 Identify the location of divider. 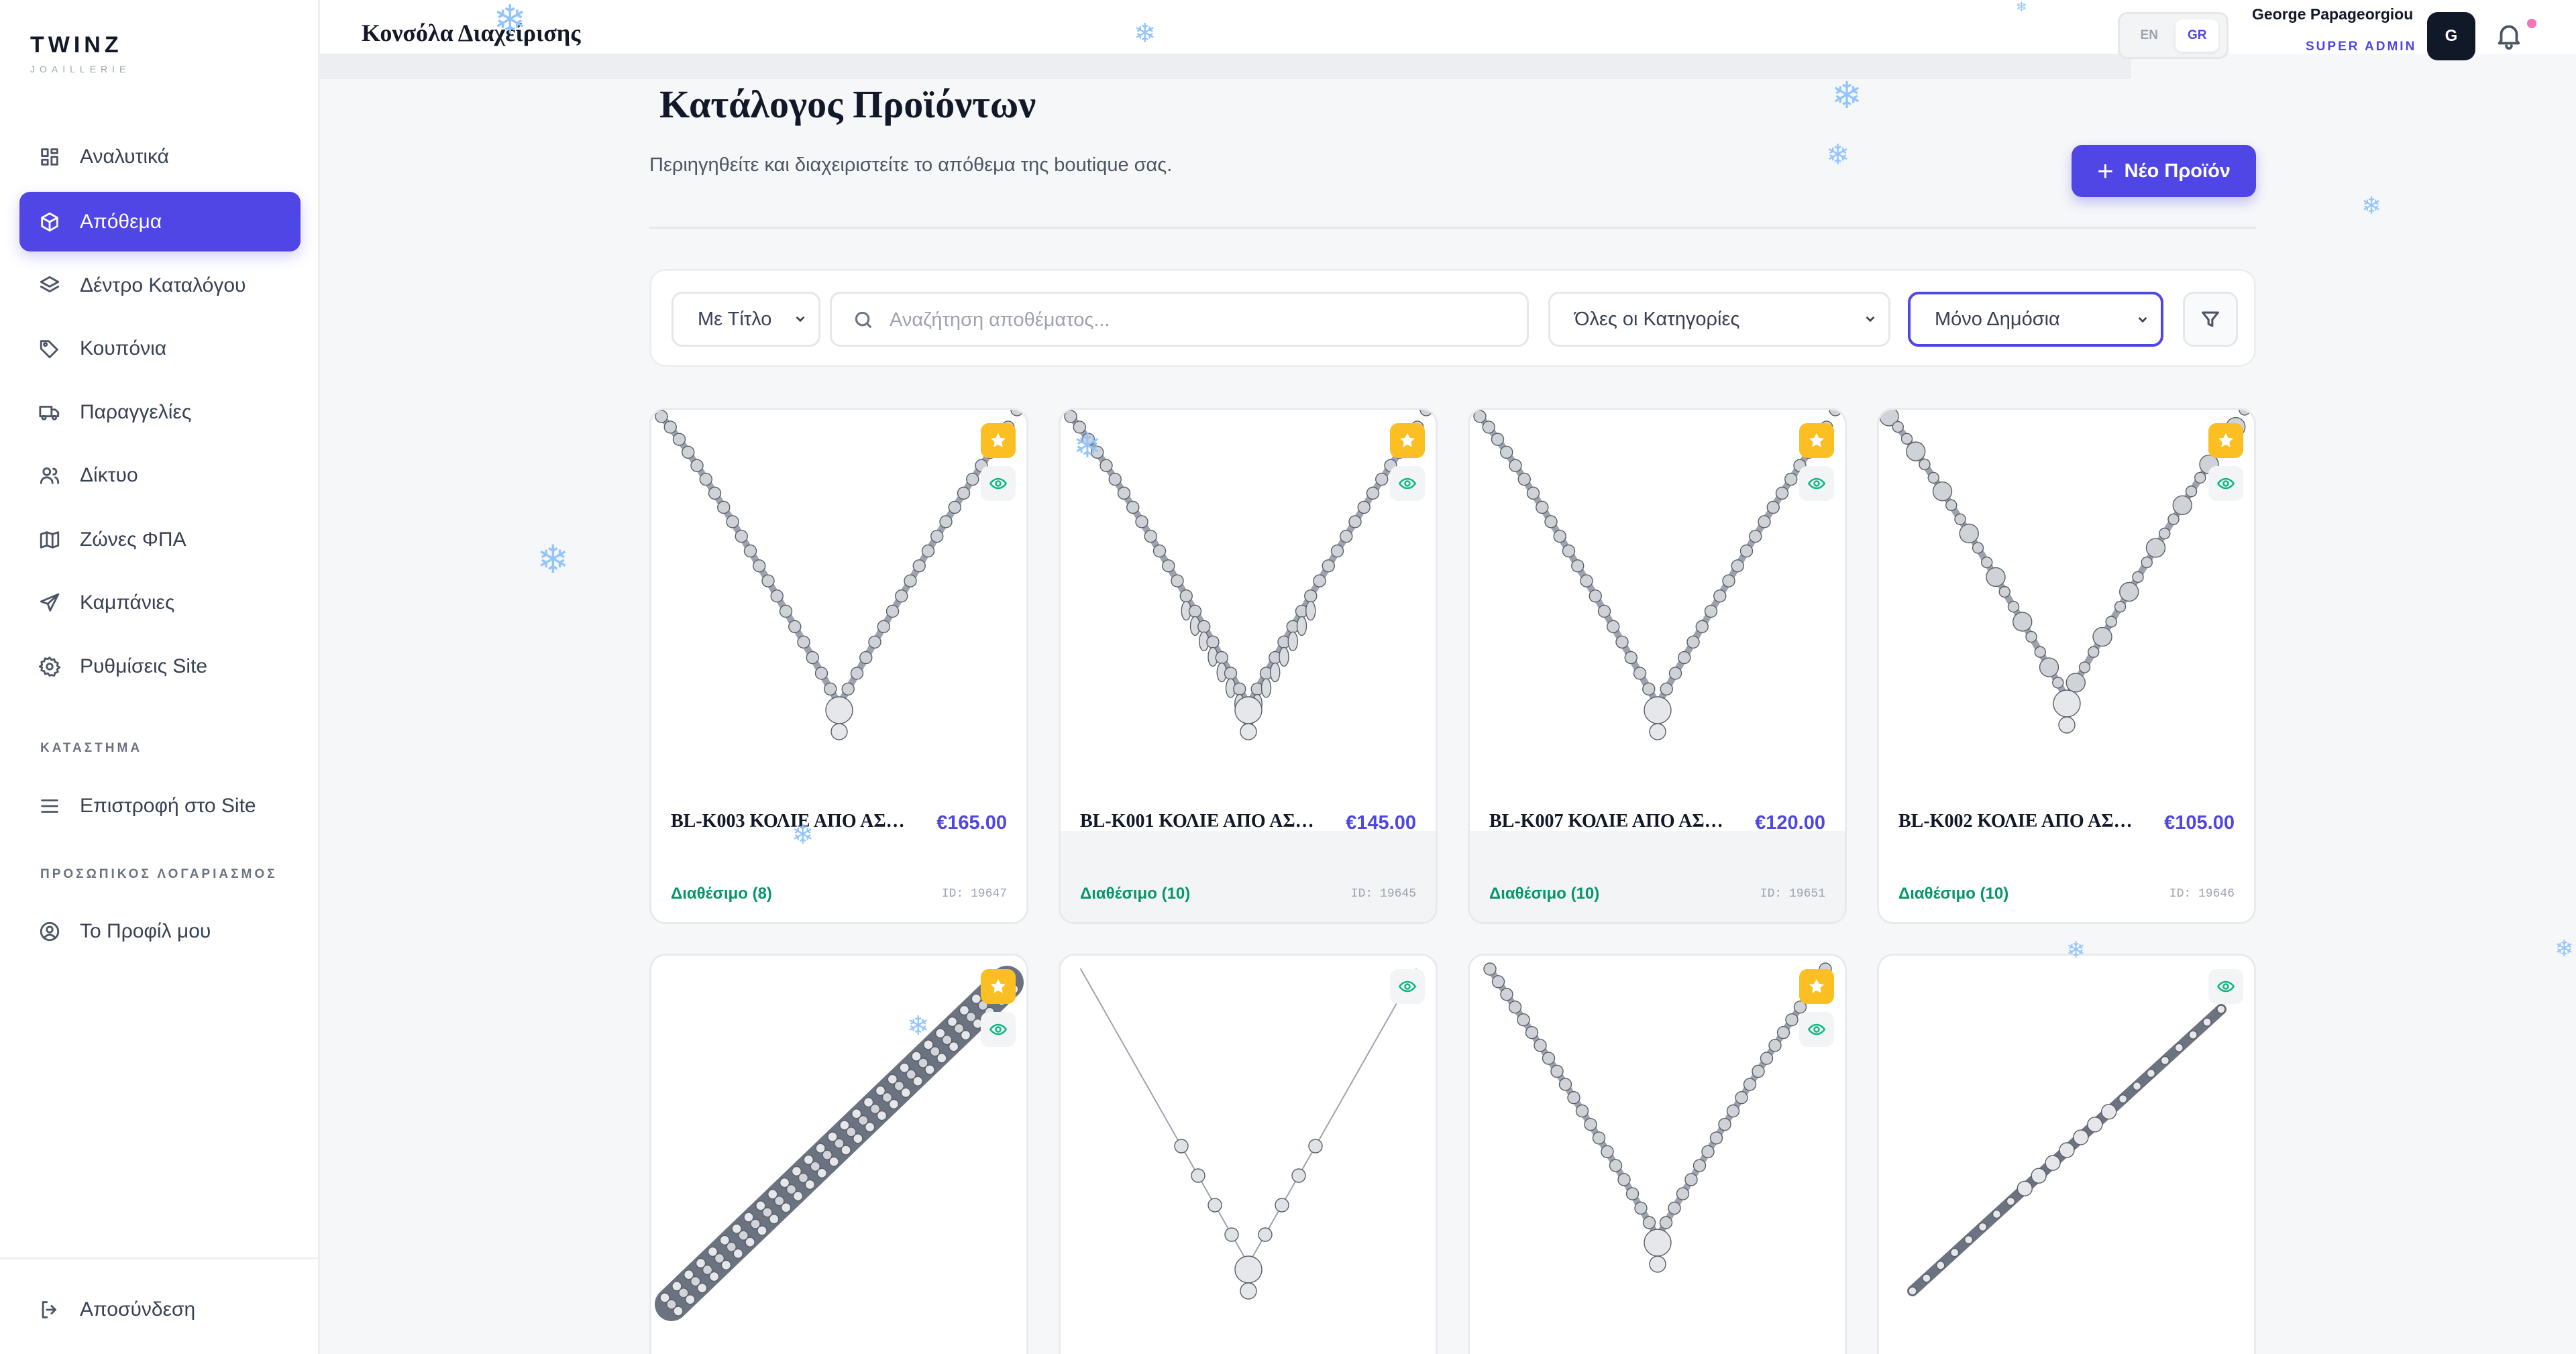
(1452, 228).